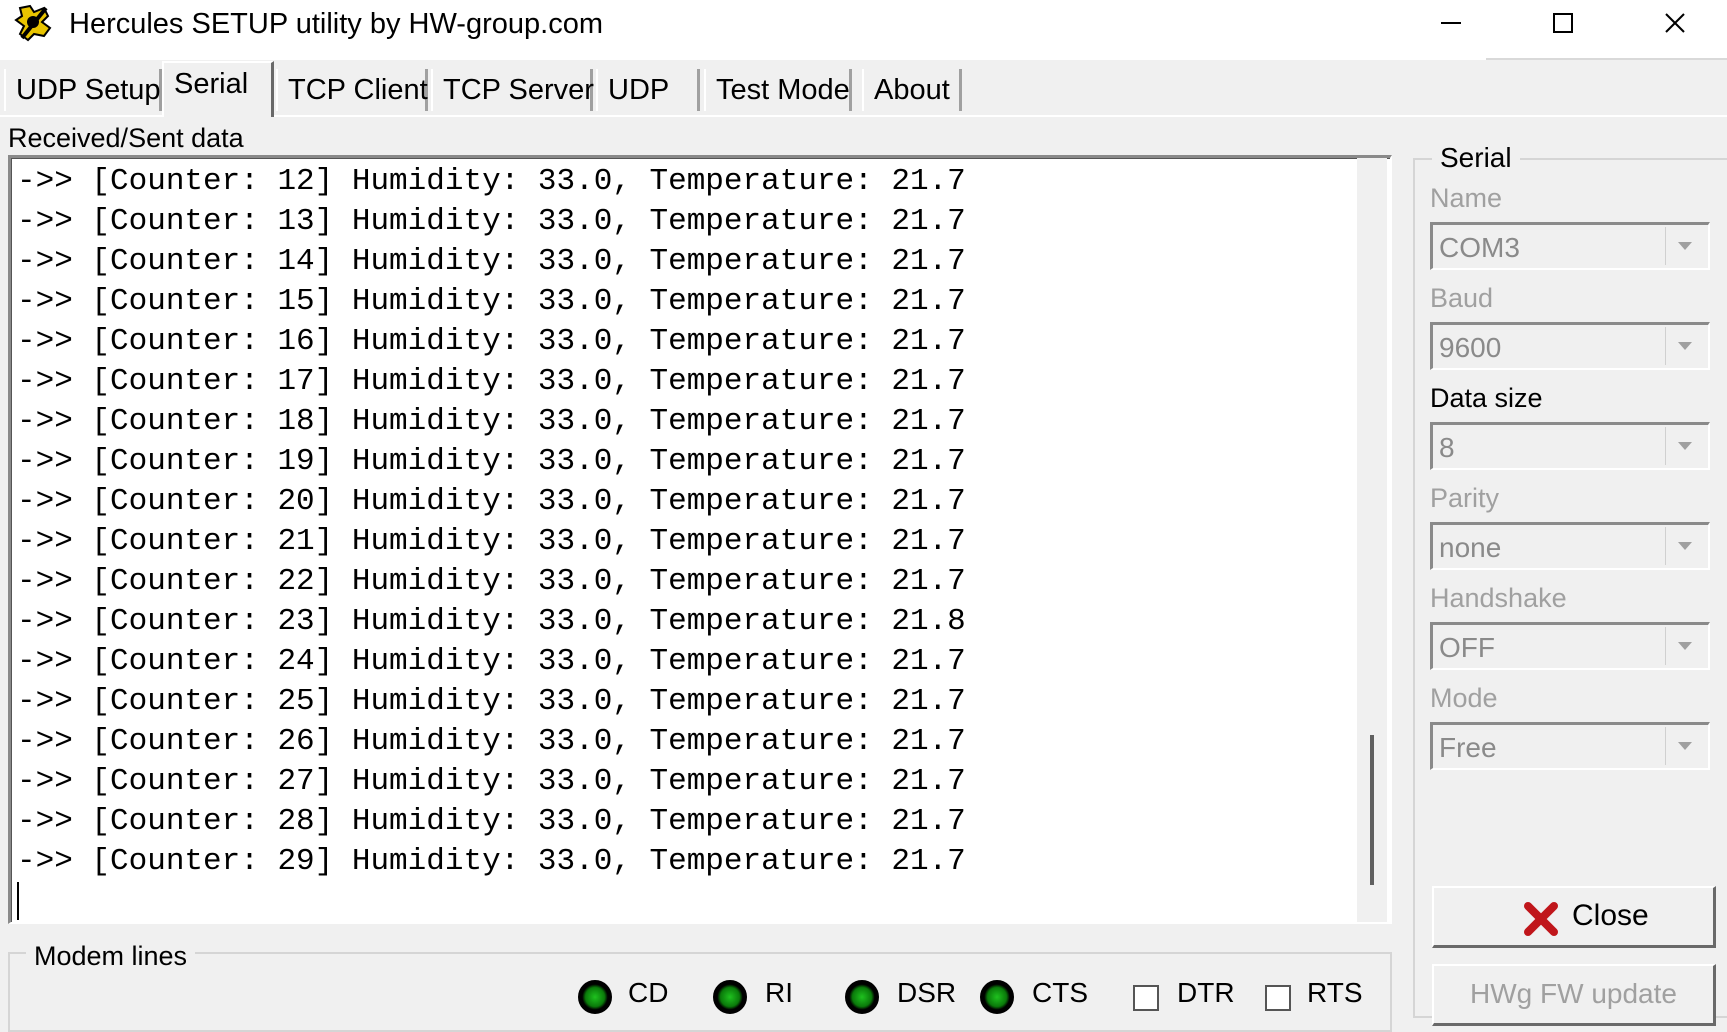 The width and height of the screenshot is (1727, 1032). I want to click on tab-about: About, so click(912, 90).